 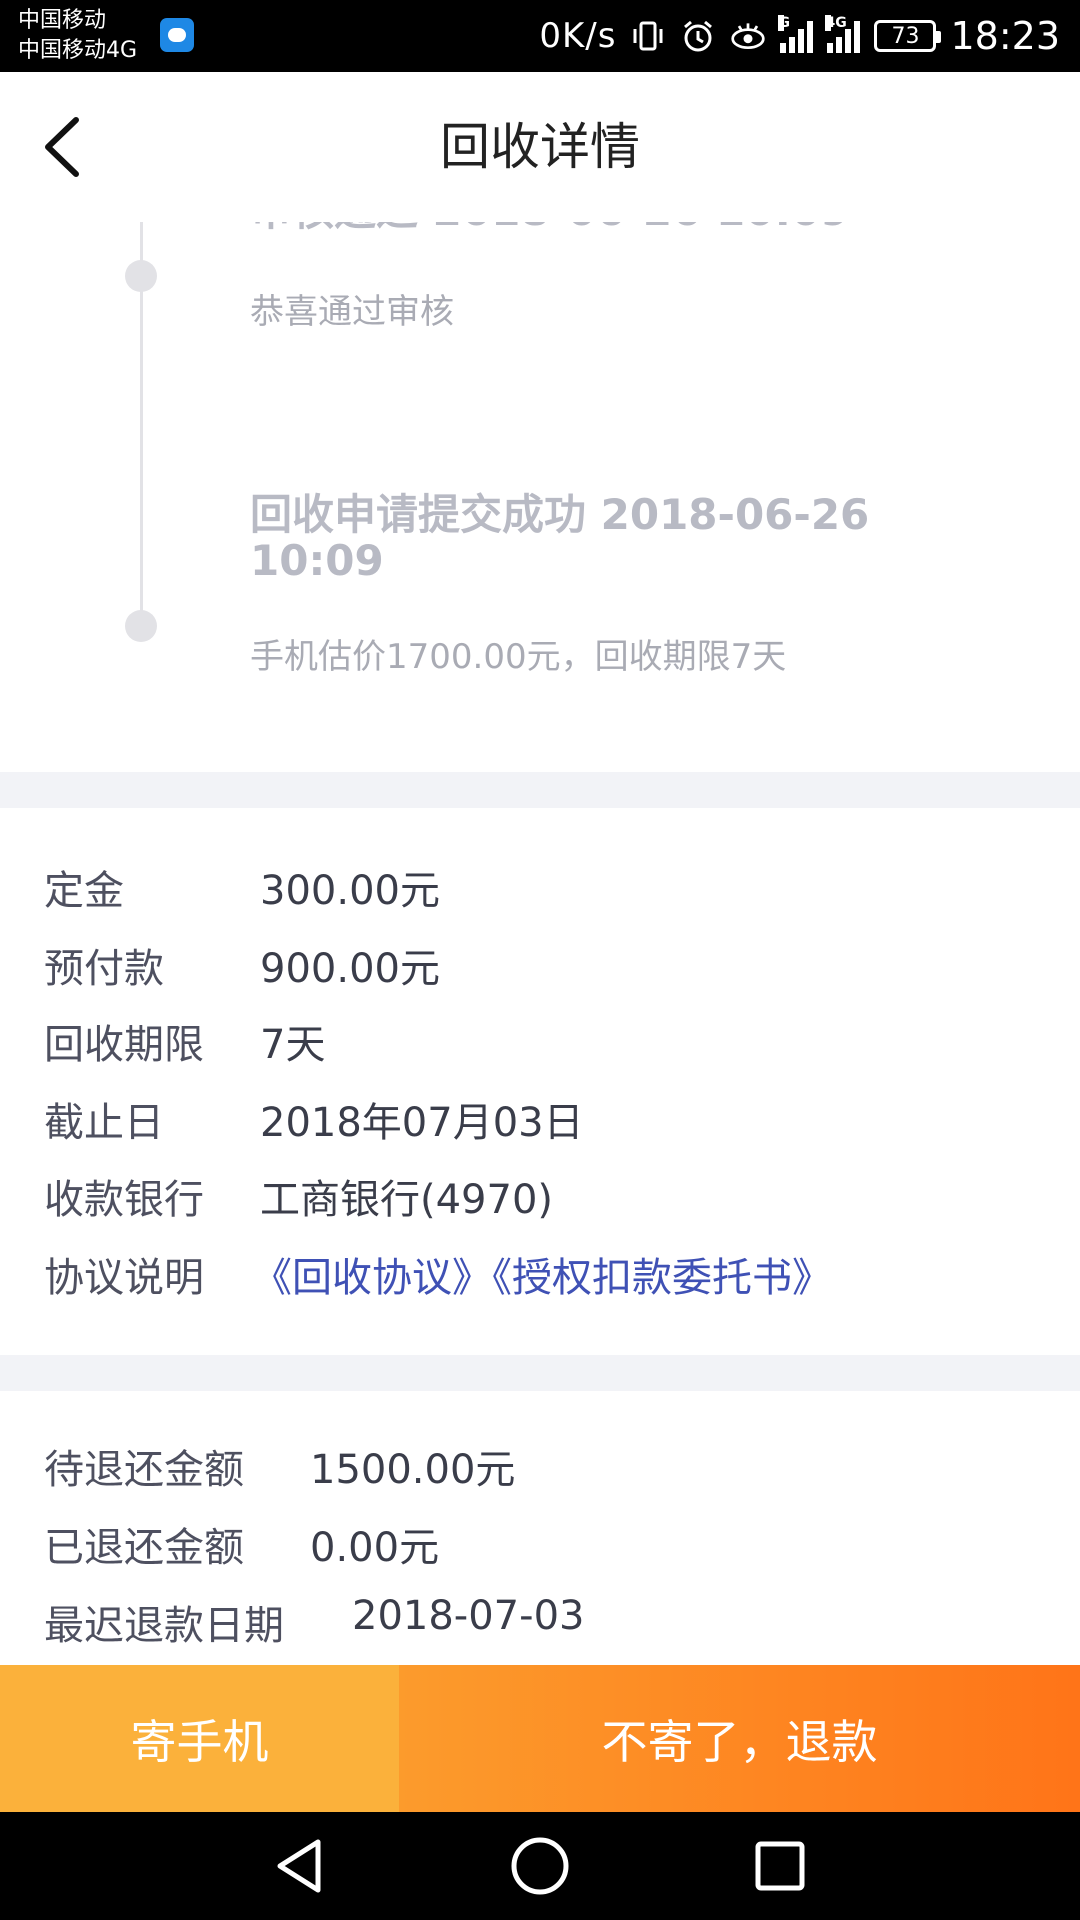 What do you see at coordinates (317, 560) in the screenshot?
I see `timeline-title-line2: 10:09` at bounding box center [317, 560].